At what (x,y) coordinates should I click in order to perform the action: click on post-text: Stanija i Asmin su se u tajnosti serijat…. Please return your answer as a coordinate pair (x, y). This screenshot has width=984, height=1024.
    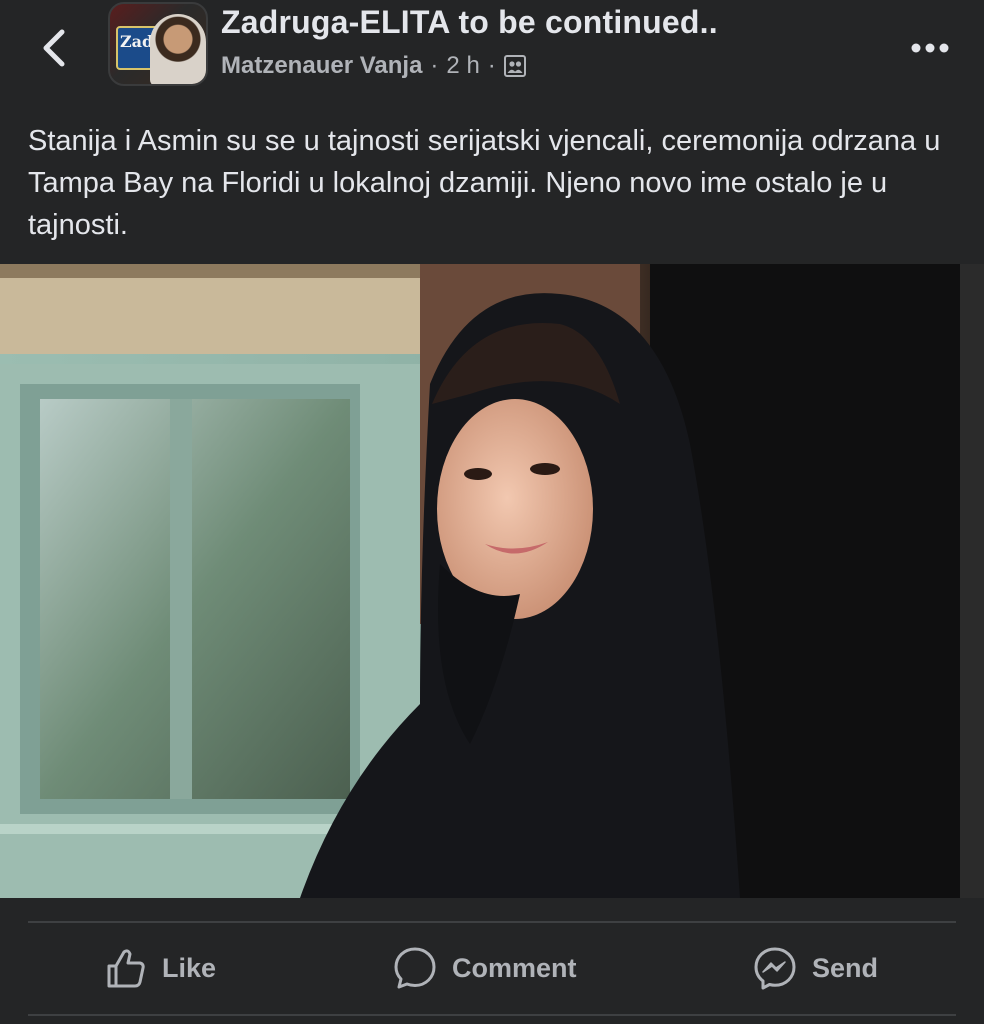
    Looking at the image, I should click on (484, 183).